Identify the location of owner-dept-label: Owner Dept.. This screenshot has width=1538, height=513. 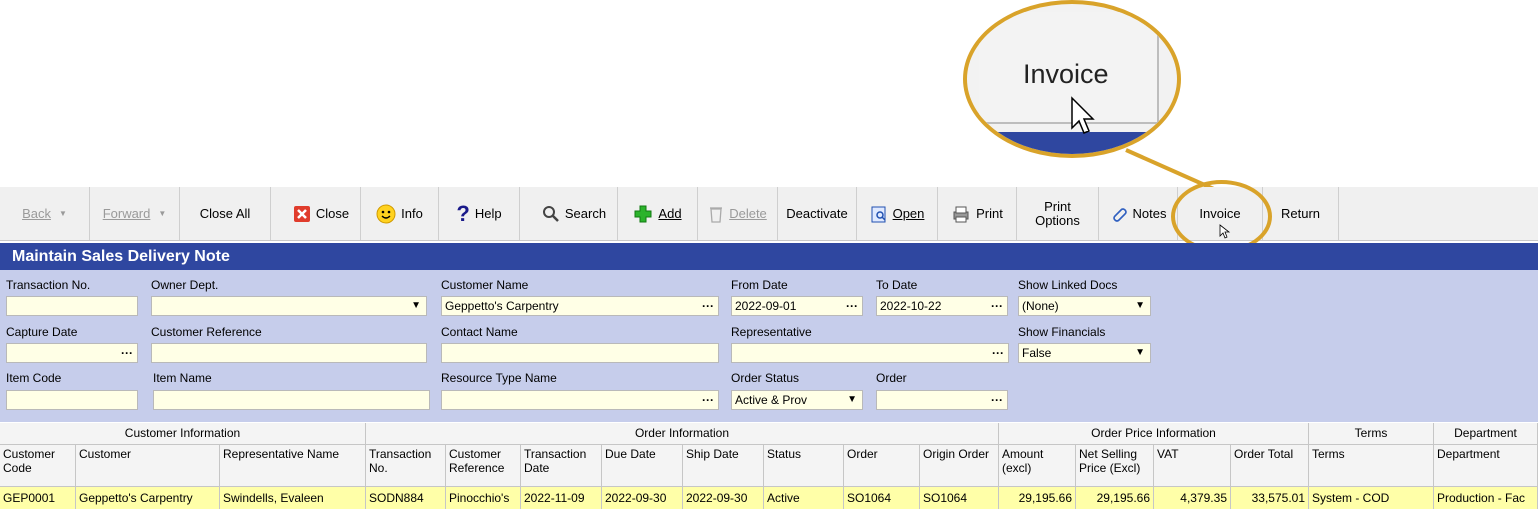
(185, 285).